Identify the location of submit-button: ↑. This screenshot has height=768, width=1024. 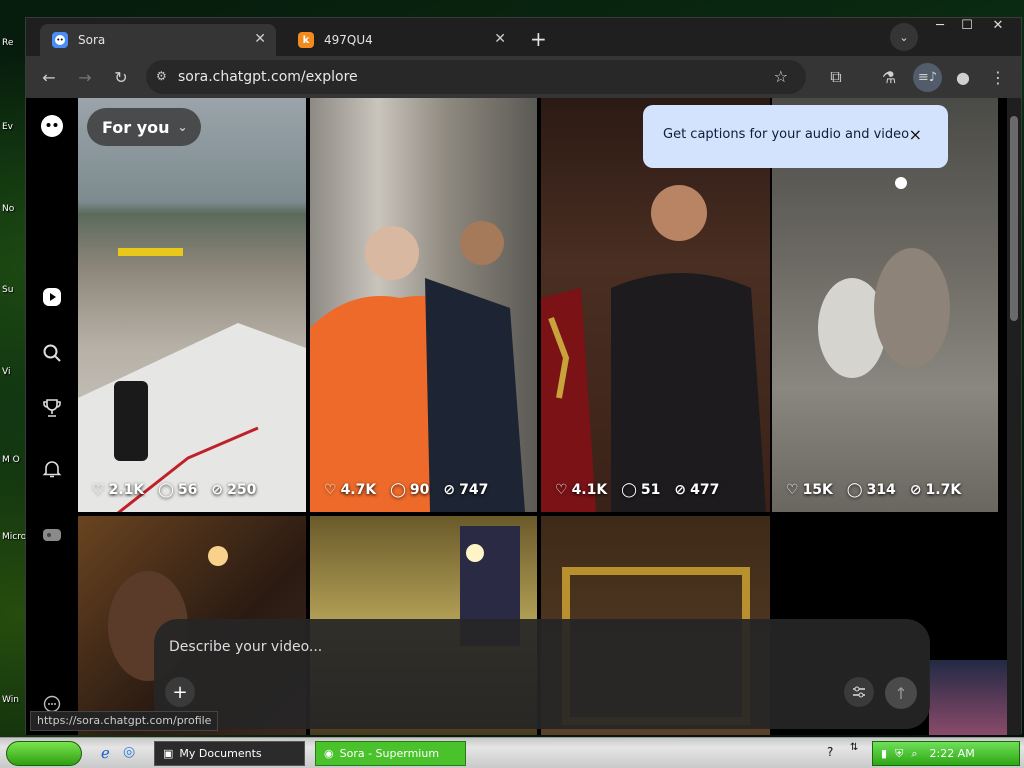
(901, 693).